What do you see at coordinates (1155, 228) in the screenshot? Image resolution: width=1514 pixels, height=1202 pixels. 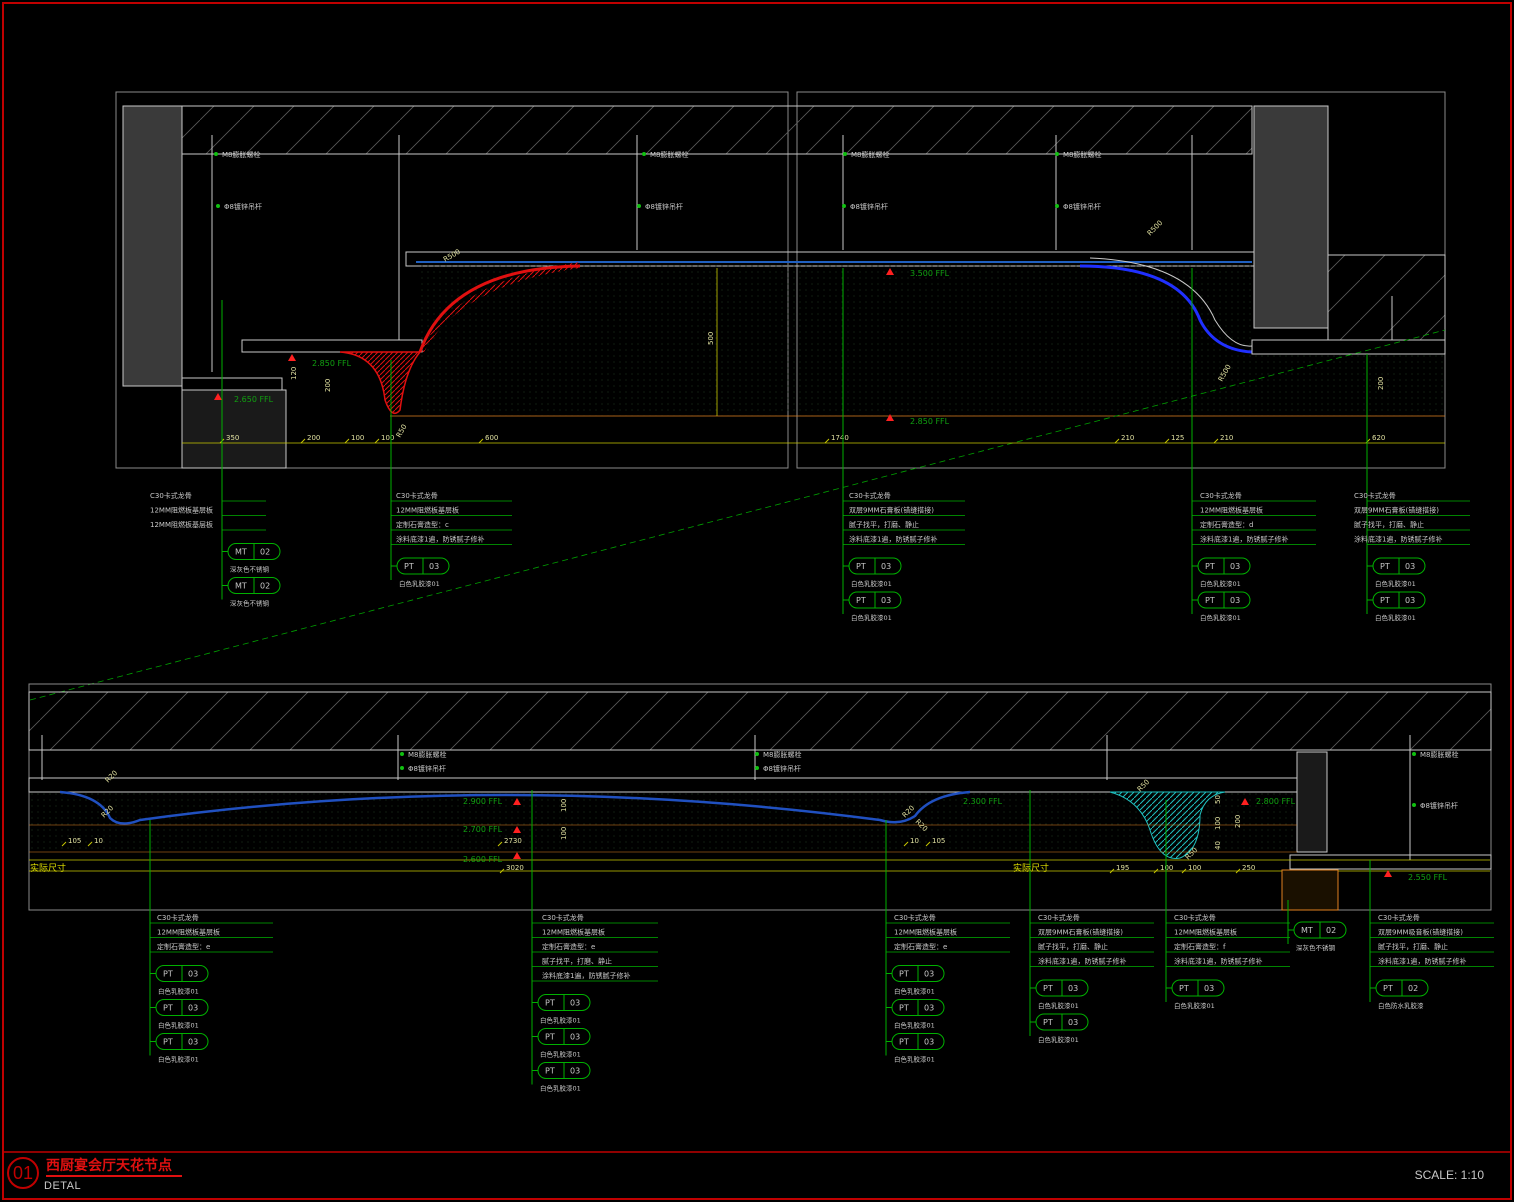 I see `radius-label: R500` at bounding box center [1155, 228].